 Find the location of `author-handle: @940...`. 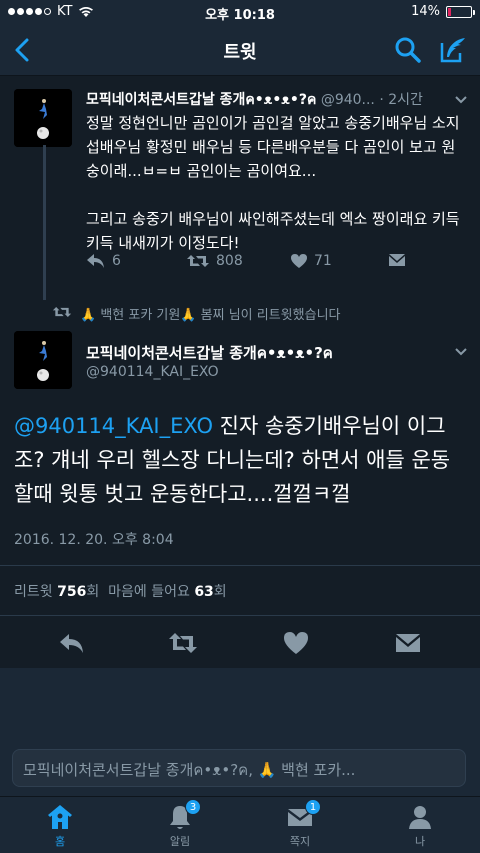

author-handle: @940... is located at coordinates (347, 100).